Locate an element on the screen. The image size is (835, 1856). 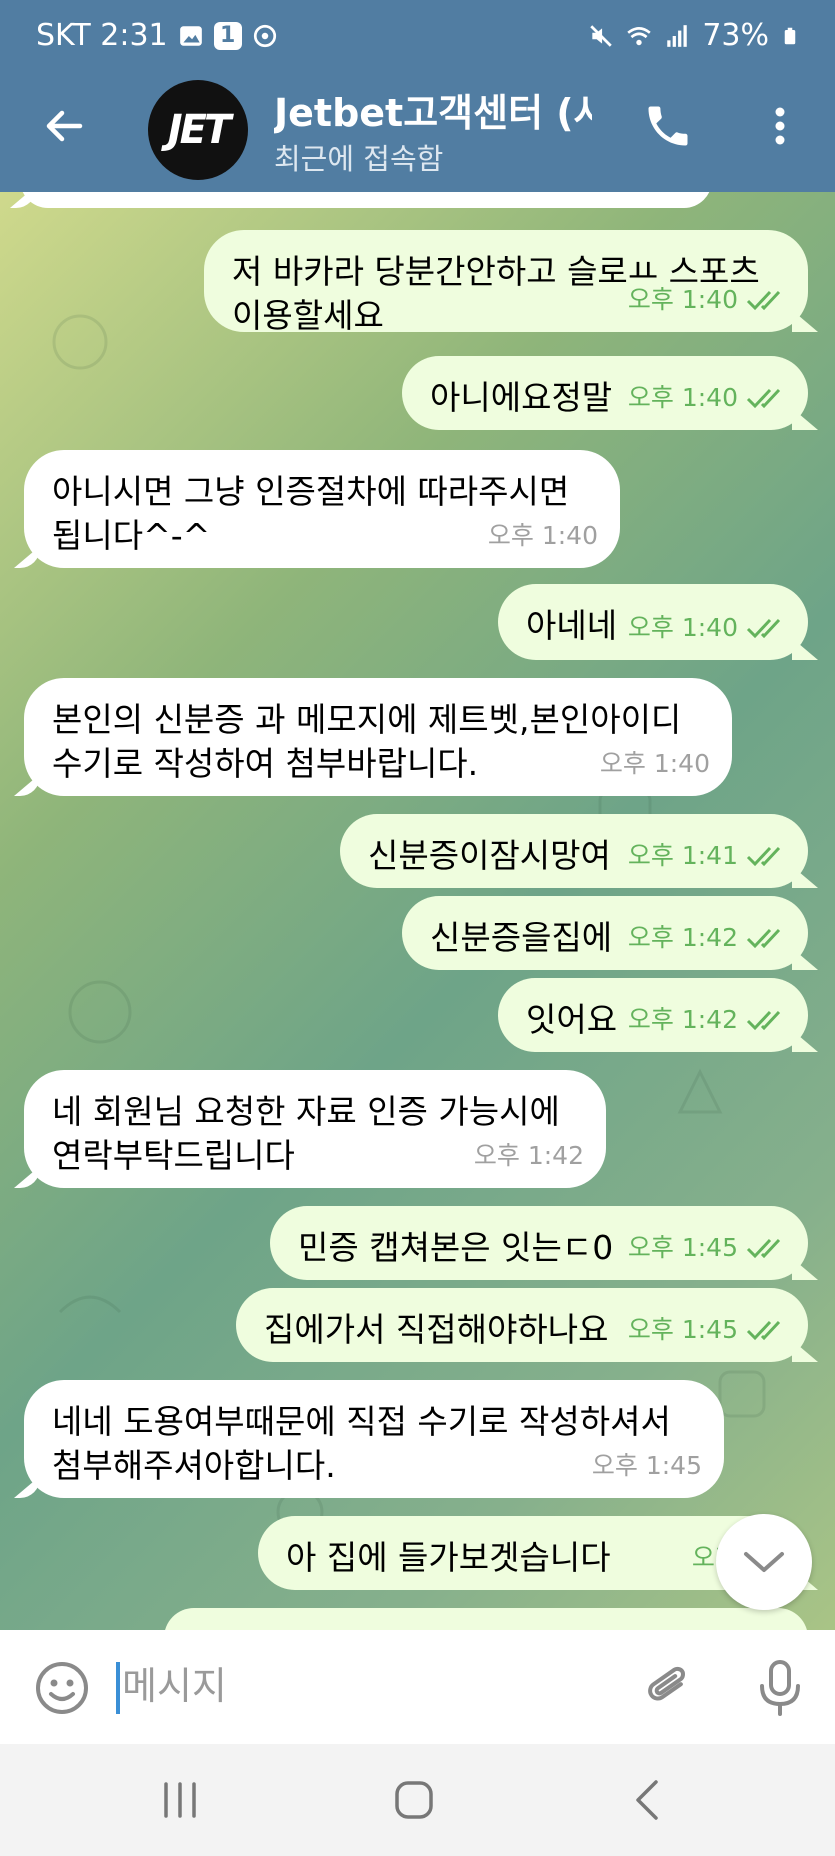
message-input-bar is located at coordinates (417, 1687).